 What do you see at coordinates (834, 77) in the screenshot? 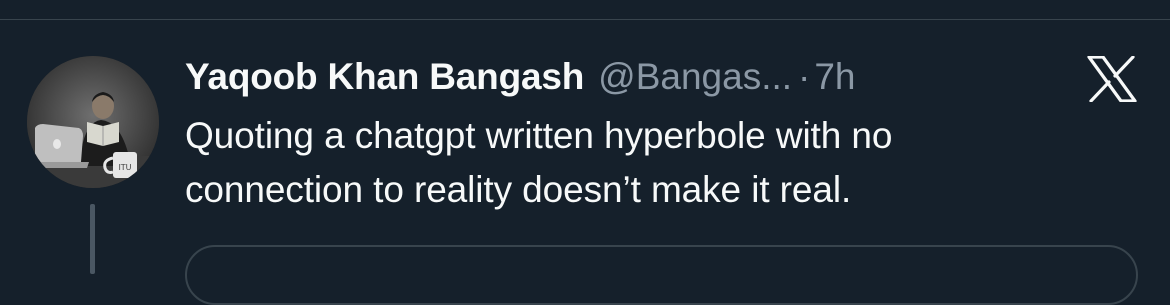
I see `tweet-timestamp: 7h` at bounding box center [834, 77].